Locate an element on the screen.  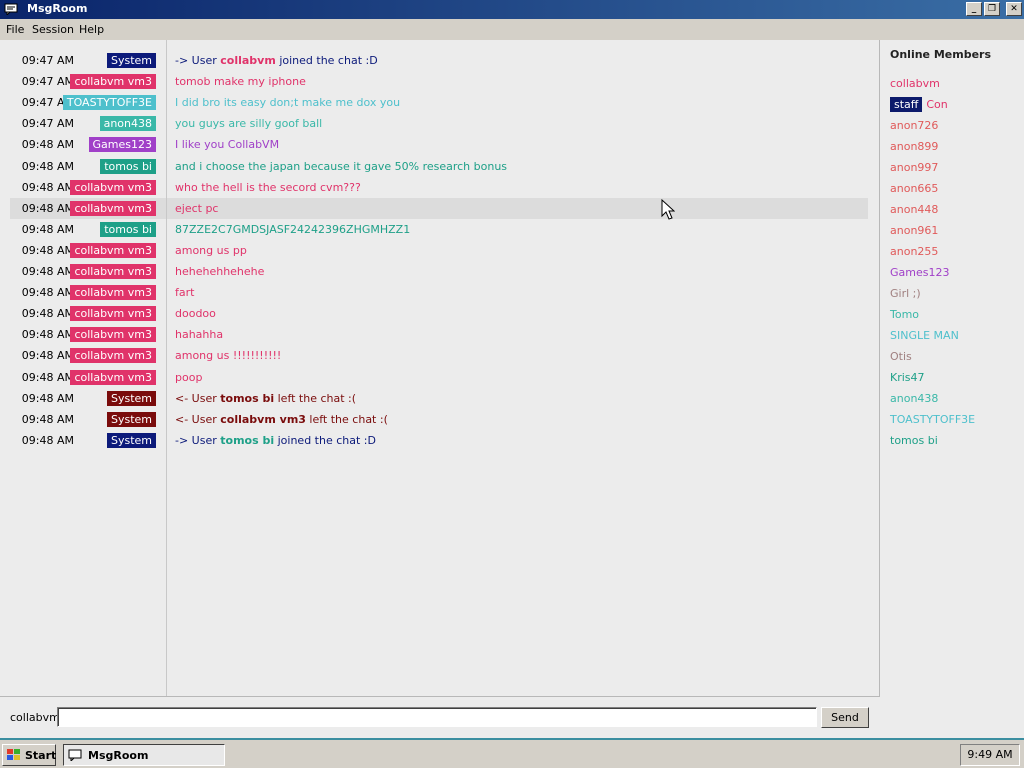
member-name: Tomo is located at coordinates (905, 314).